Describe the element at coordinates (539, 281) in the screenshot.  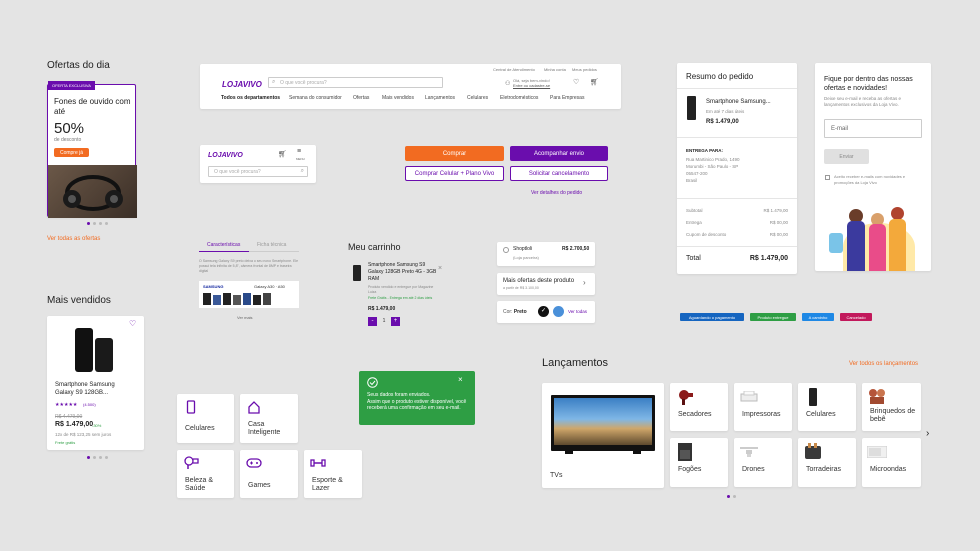
I see `mais-ofertas-label: Mais ofertas deste produto` at that location.